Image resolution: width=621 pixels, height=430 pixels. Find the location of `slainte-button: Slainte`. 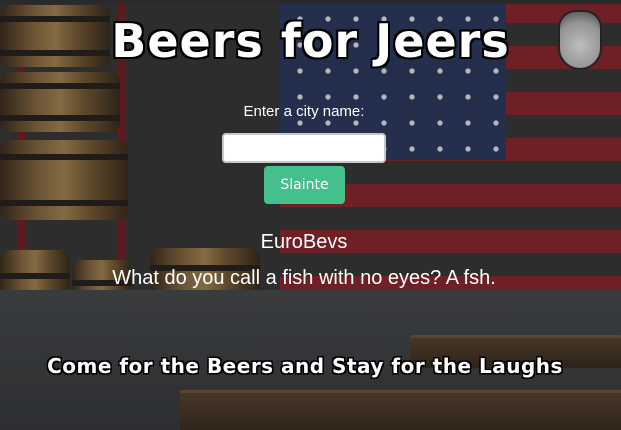

slainte-button: Slainte is located at coordinates (304, 185).